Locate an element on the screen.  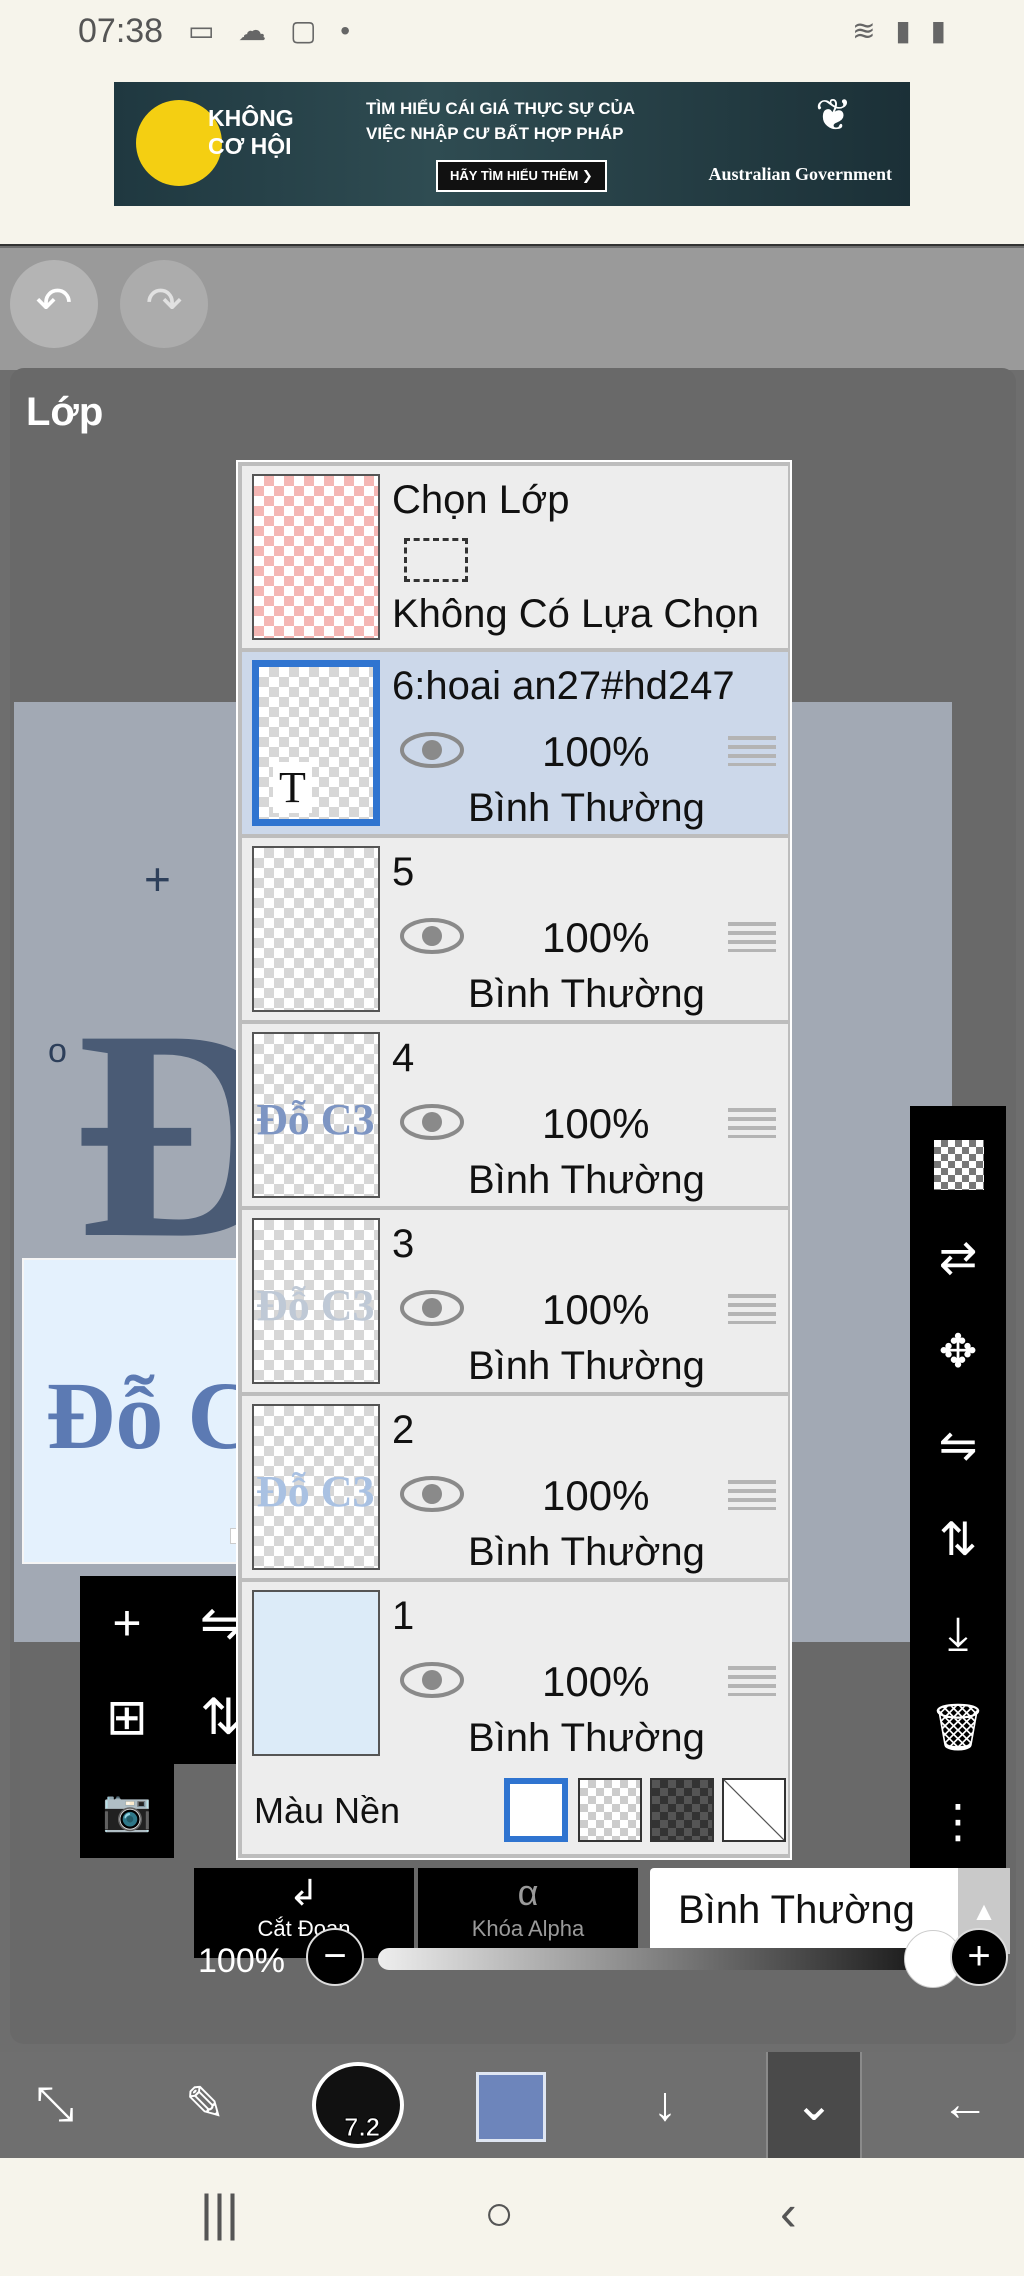
layer-name: 1 is located at coordinates (403, 1616).